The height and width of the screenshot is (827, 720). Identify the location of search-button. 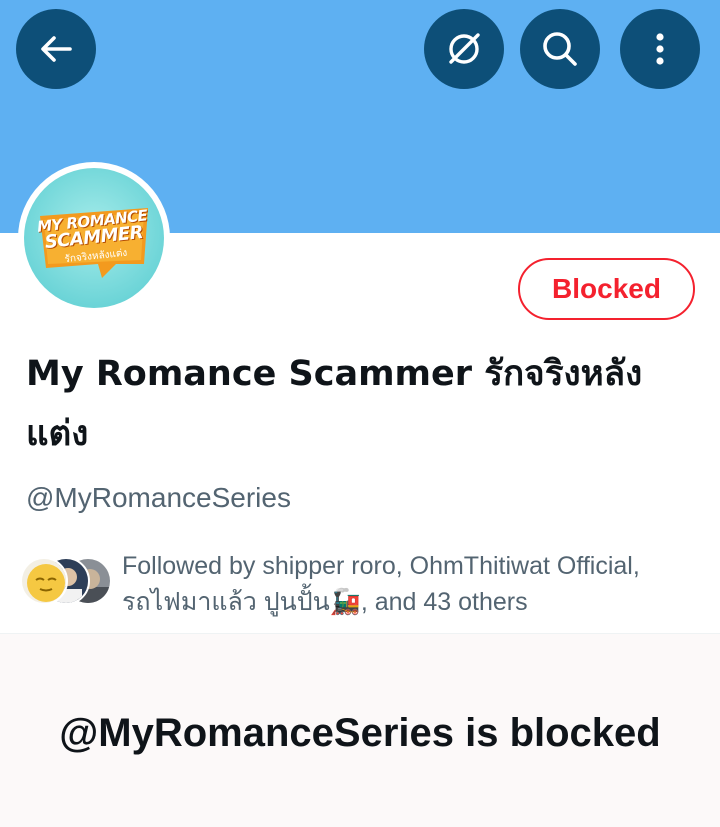
(560, 49).